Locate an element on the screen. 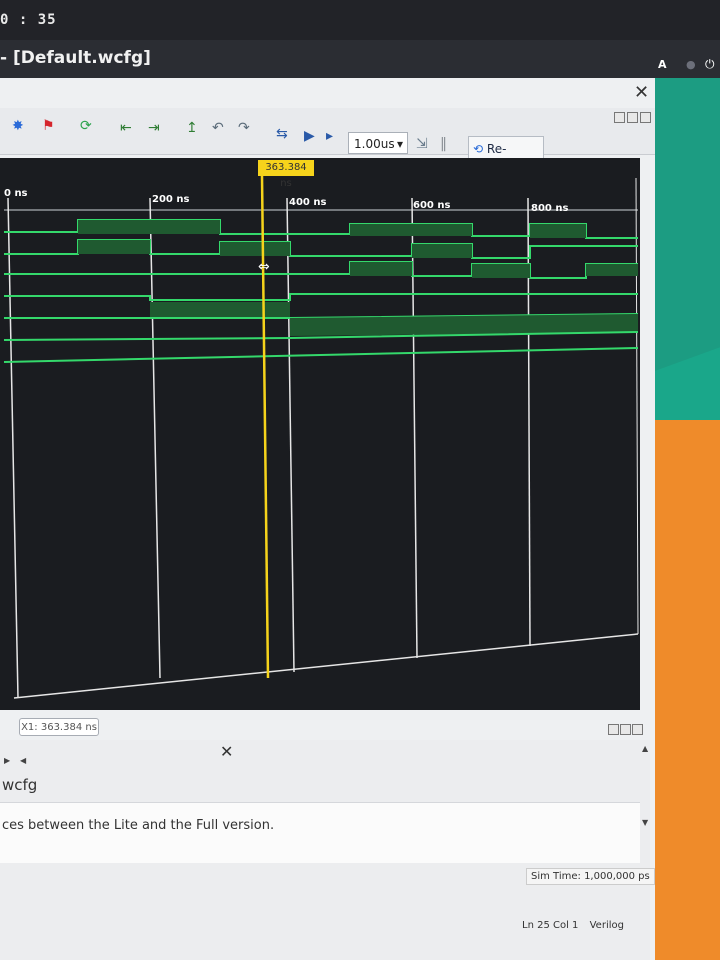 The image size is (720, 960). scroll-back-icon: ◀ is located at coordinates (23, 760).